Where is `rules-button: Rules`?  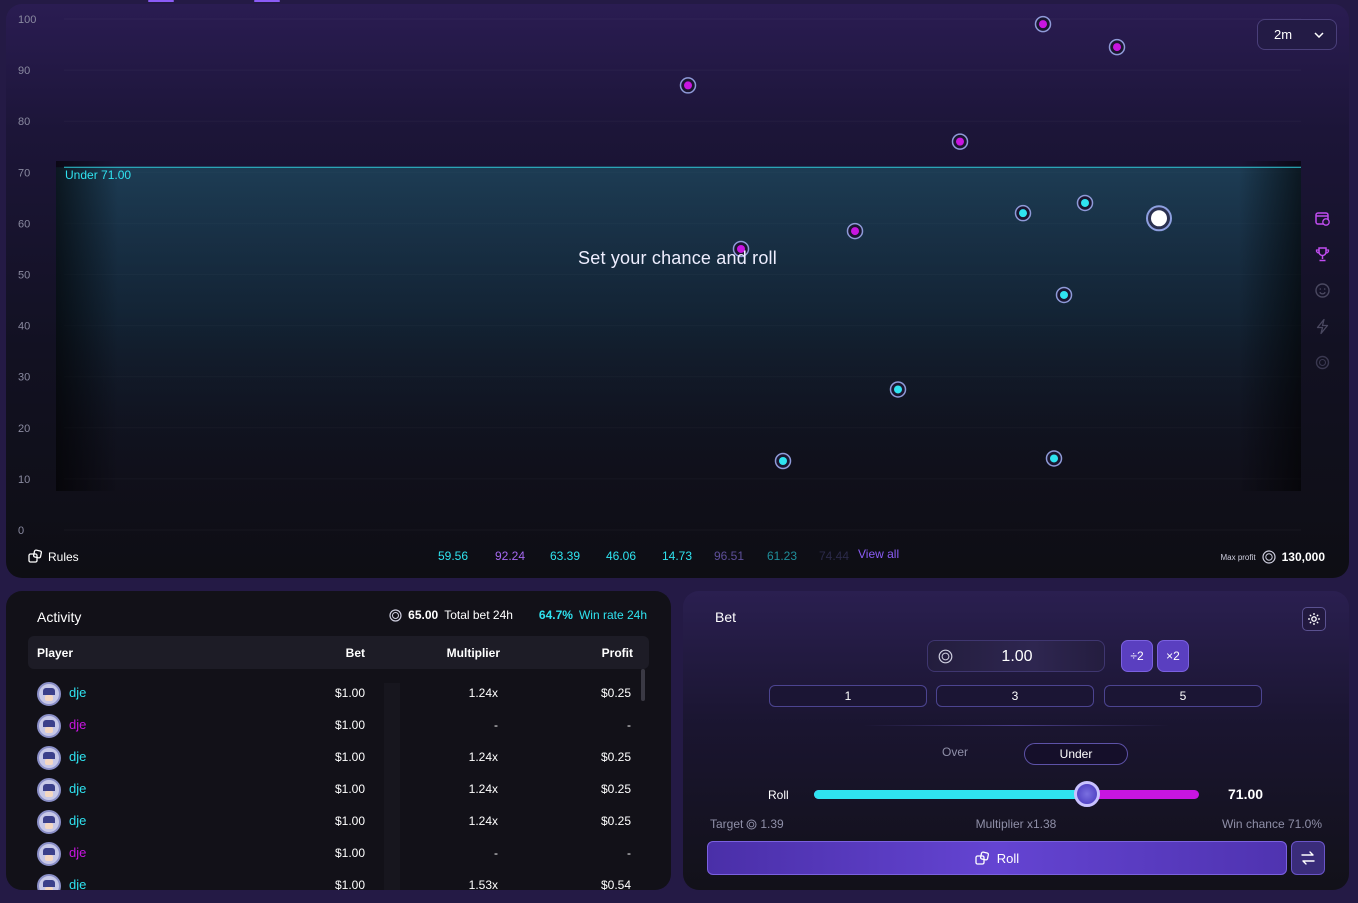
rules-button: Rules is located at coordinates (53, 556).